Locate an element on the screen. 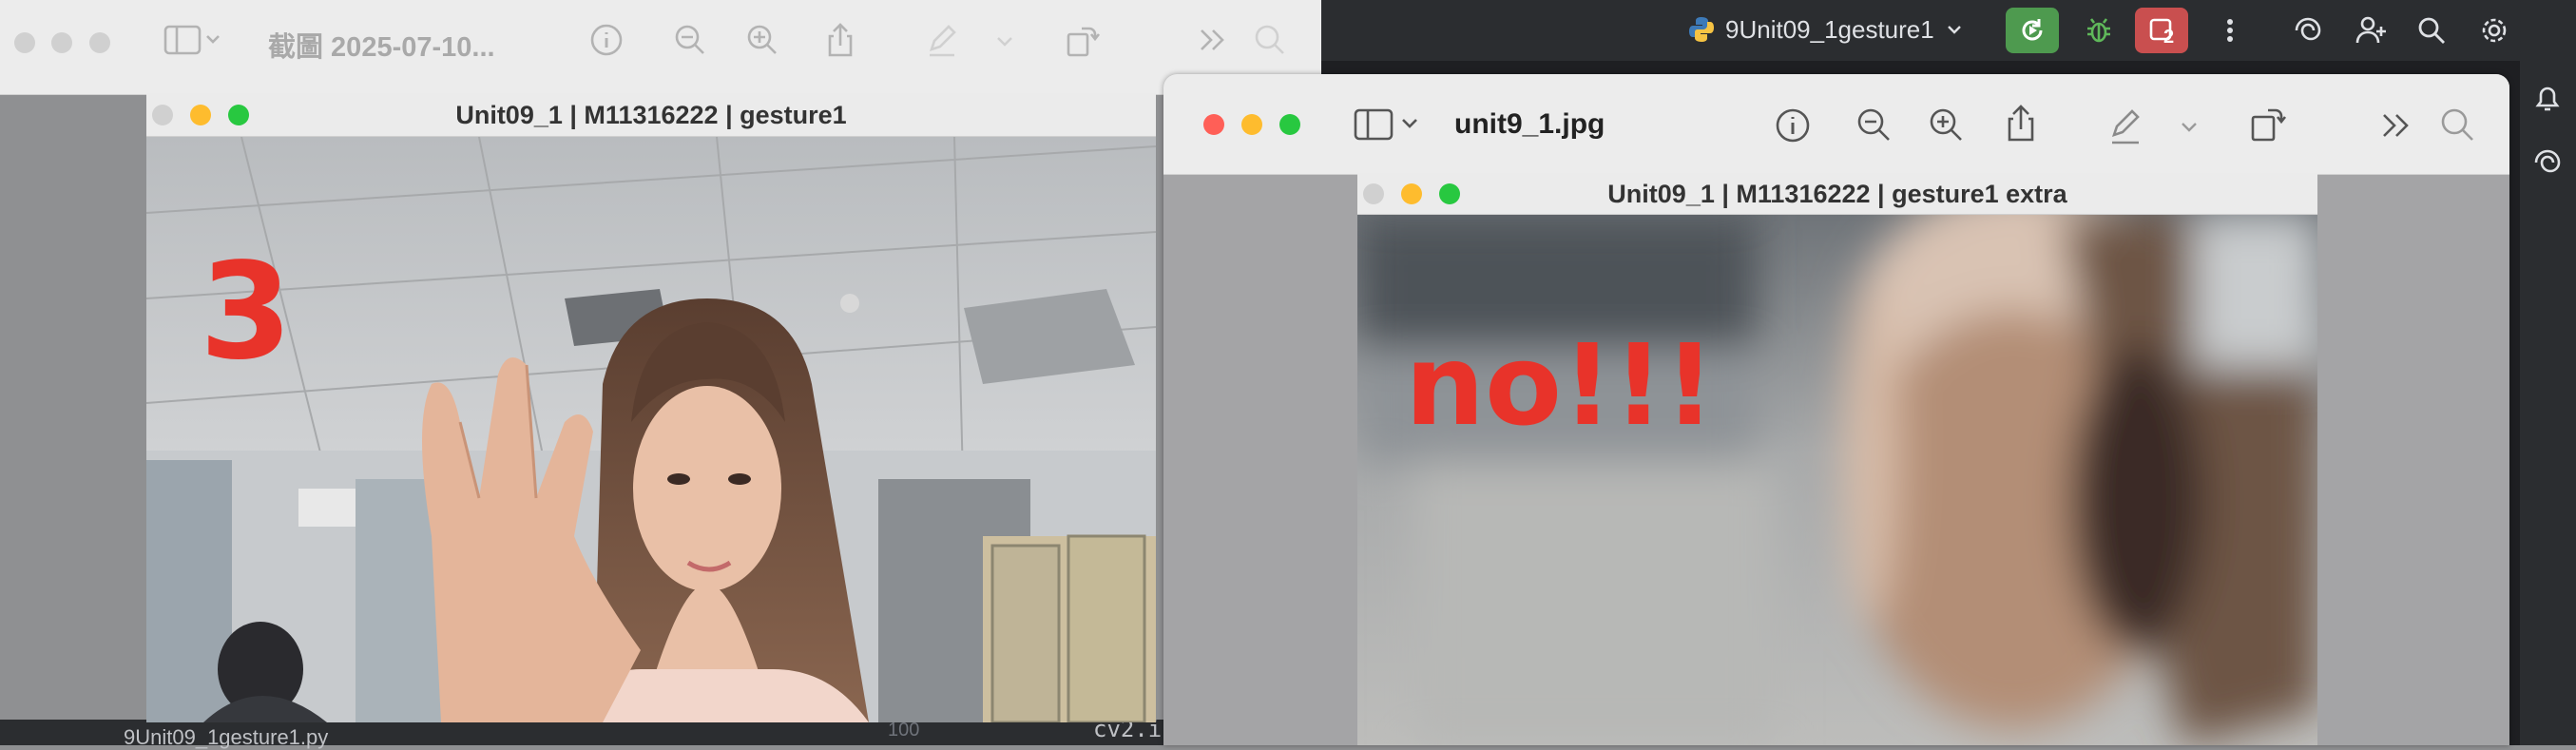 The image size is (2576, 750). ide-right-toolwindow-bar is located at coordinates (2548, 403).